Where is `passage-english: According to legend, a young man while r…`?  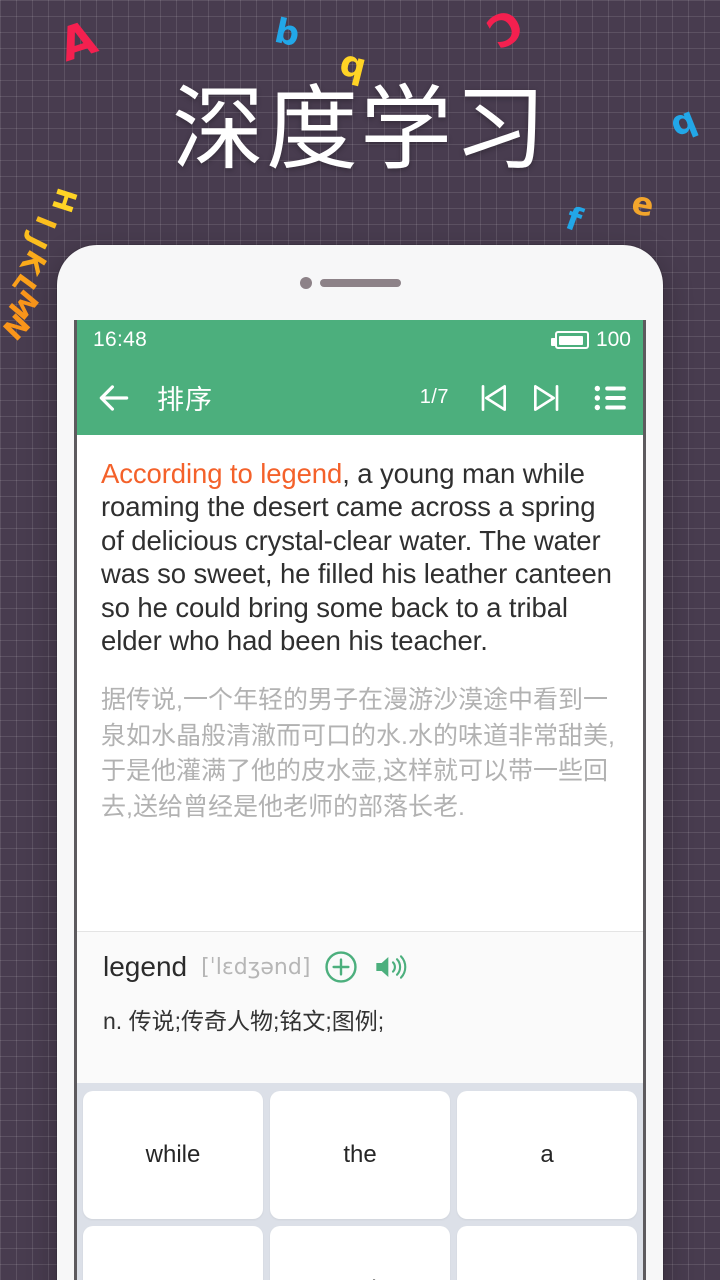
passage-english: According to legend, a young man while r… is located at coordinates (361, 557).